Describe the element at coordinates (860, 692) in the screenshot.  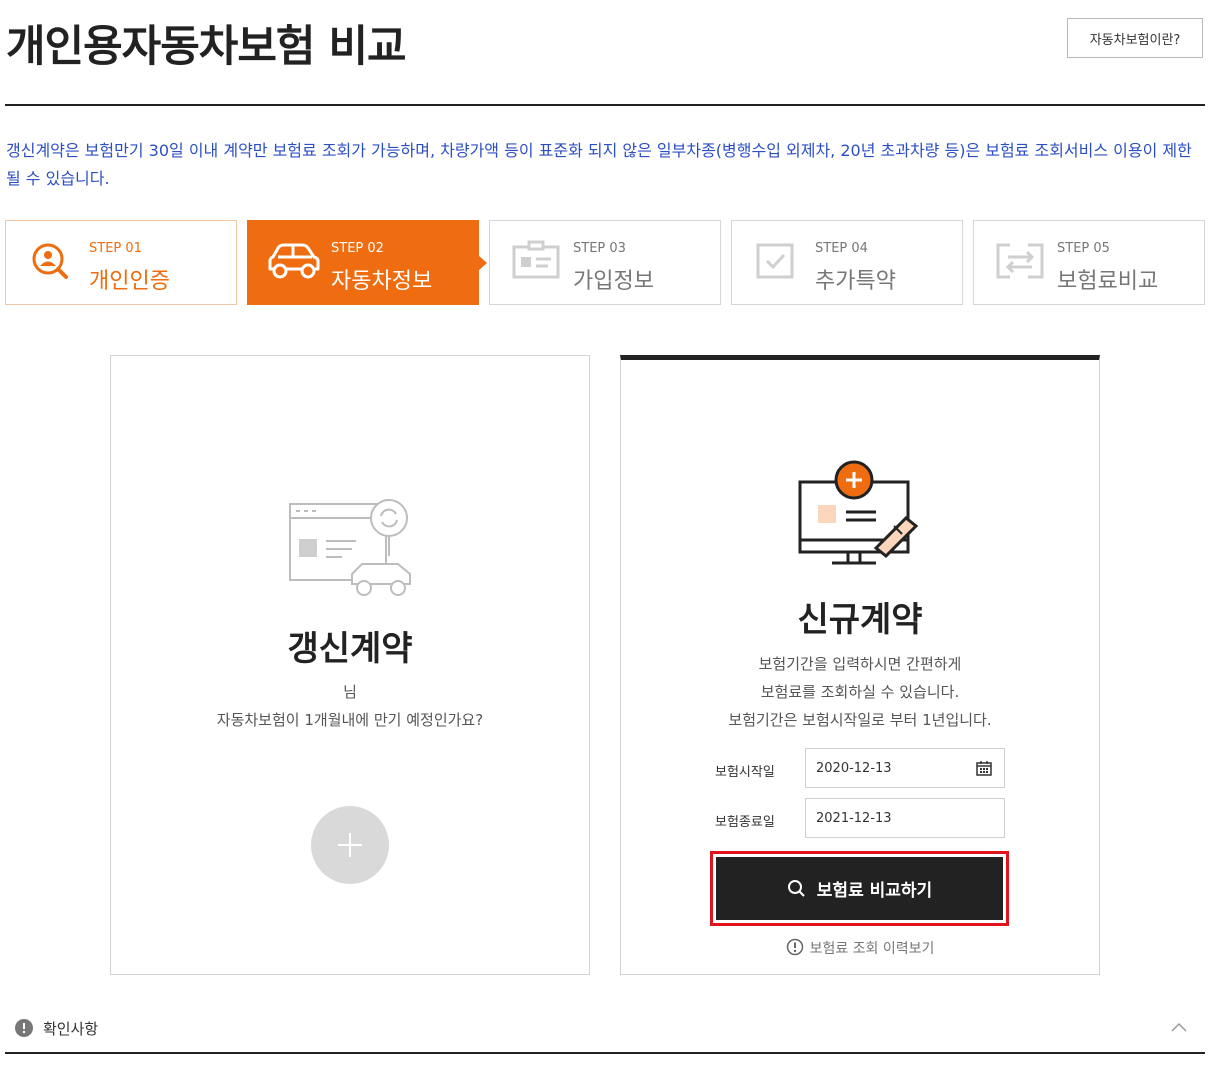
I see `new-contract-desc-2: 보험료를 조회하실 수 있습니다.` at that location.